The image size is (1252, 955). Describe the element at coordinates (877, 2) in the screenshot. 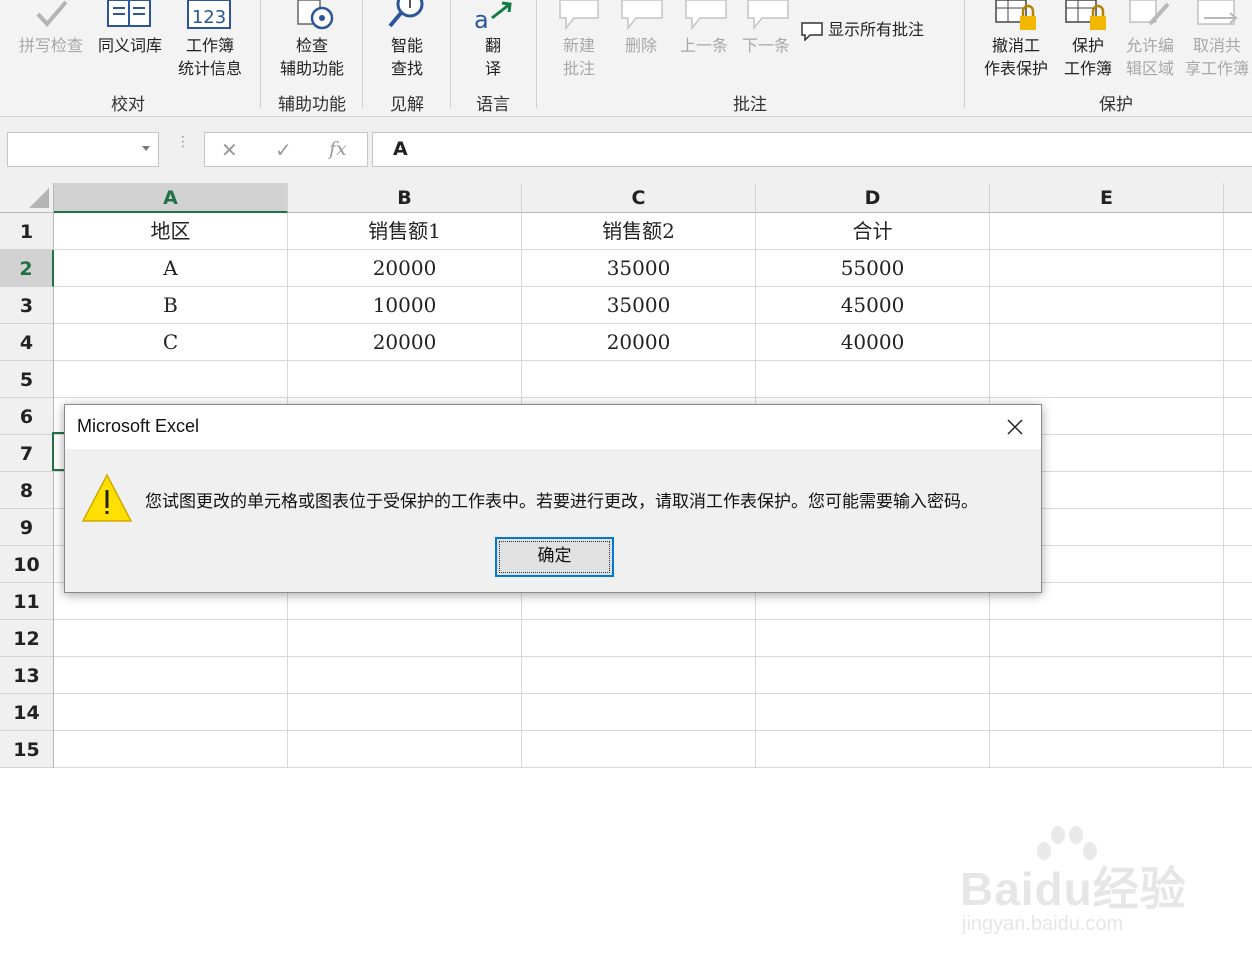

I see `show-hide-comment-button` at that location.